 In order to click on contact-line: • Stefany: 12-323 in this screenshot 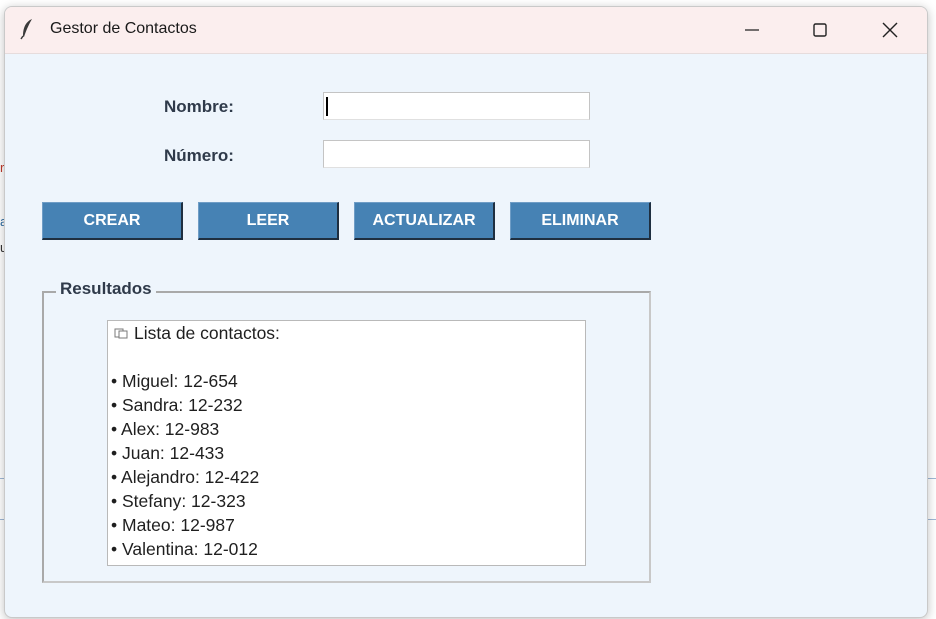, I will do `click(178, 501)`.